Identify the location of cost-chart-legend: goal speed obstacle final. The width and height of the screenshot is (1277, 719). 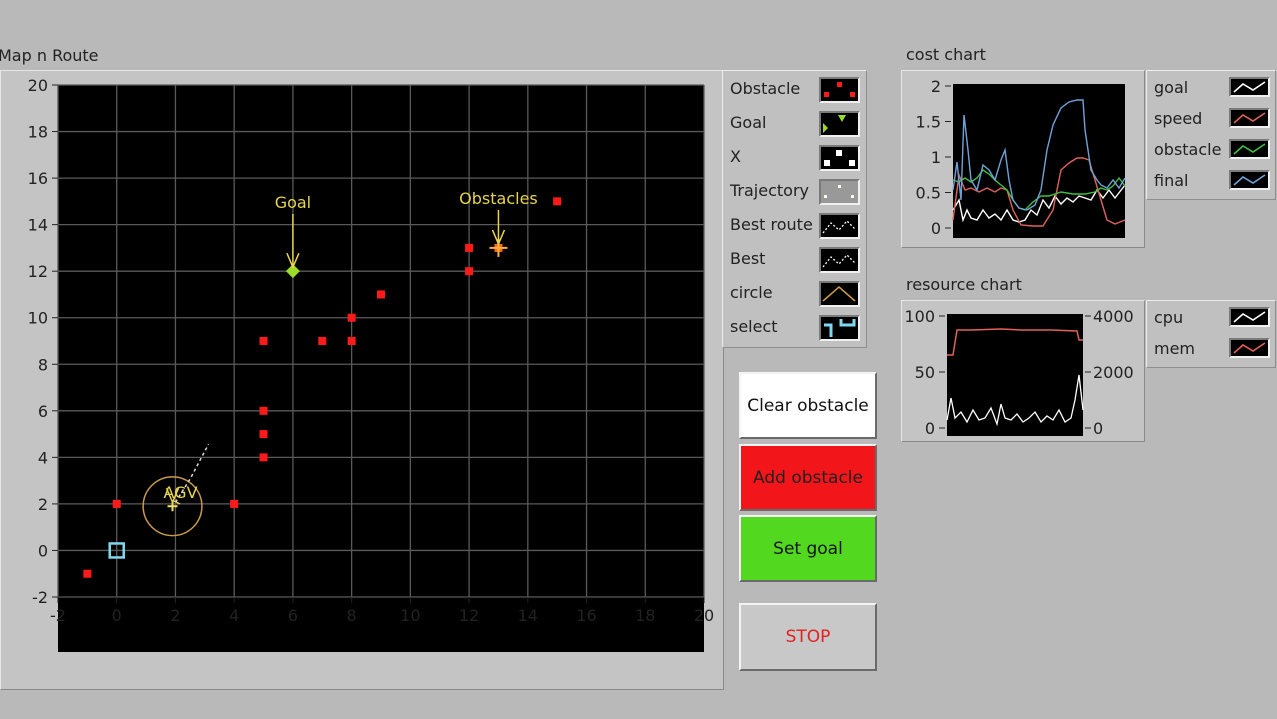
(1211, 135).